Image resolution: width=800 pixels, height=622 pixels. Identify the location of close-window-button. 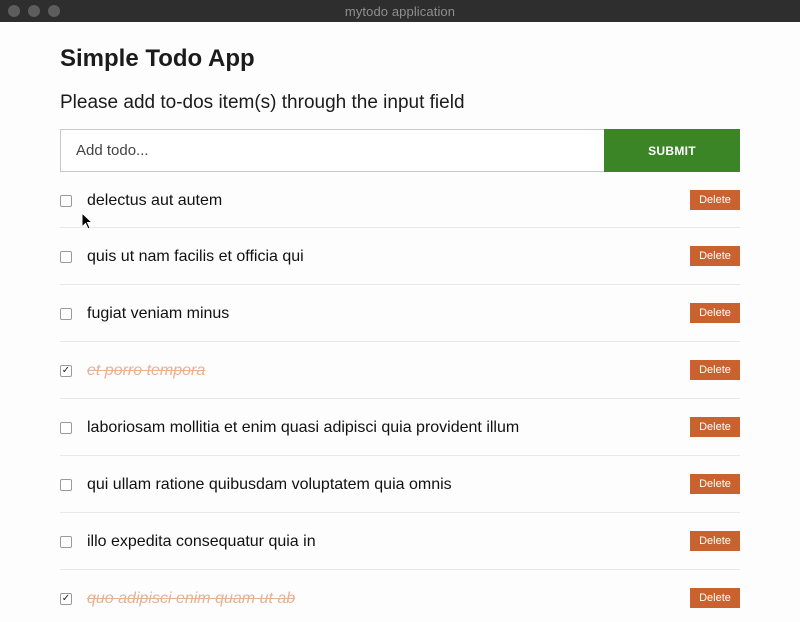
(14, 11).